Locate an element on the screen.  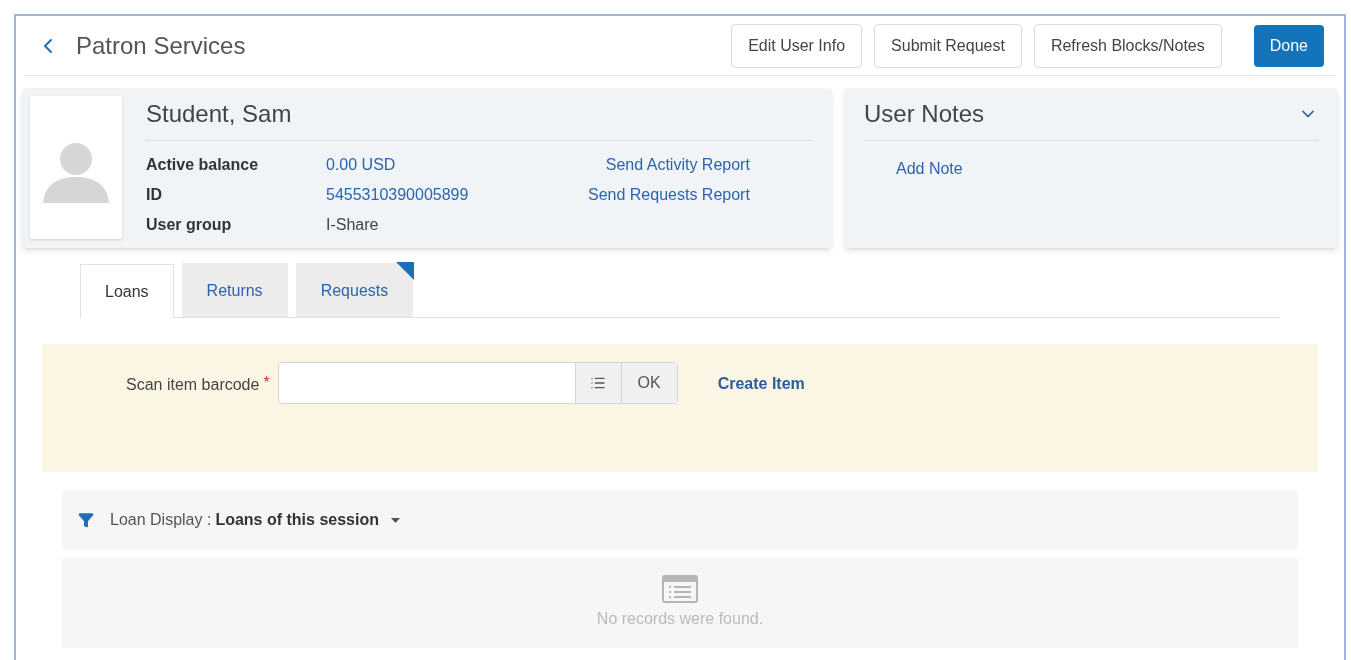
list-icon is located at coordinates (598, 383).